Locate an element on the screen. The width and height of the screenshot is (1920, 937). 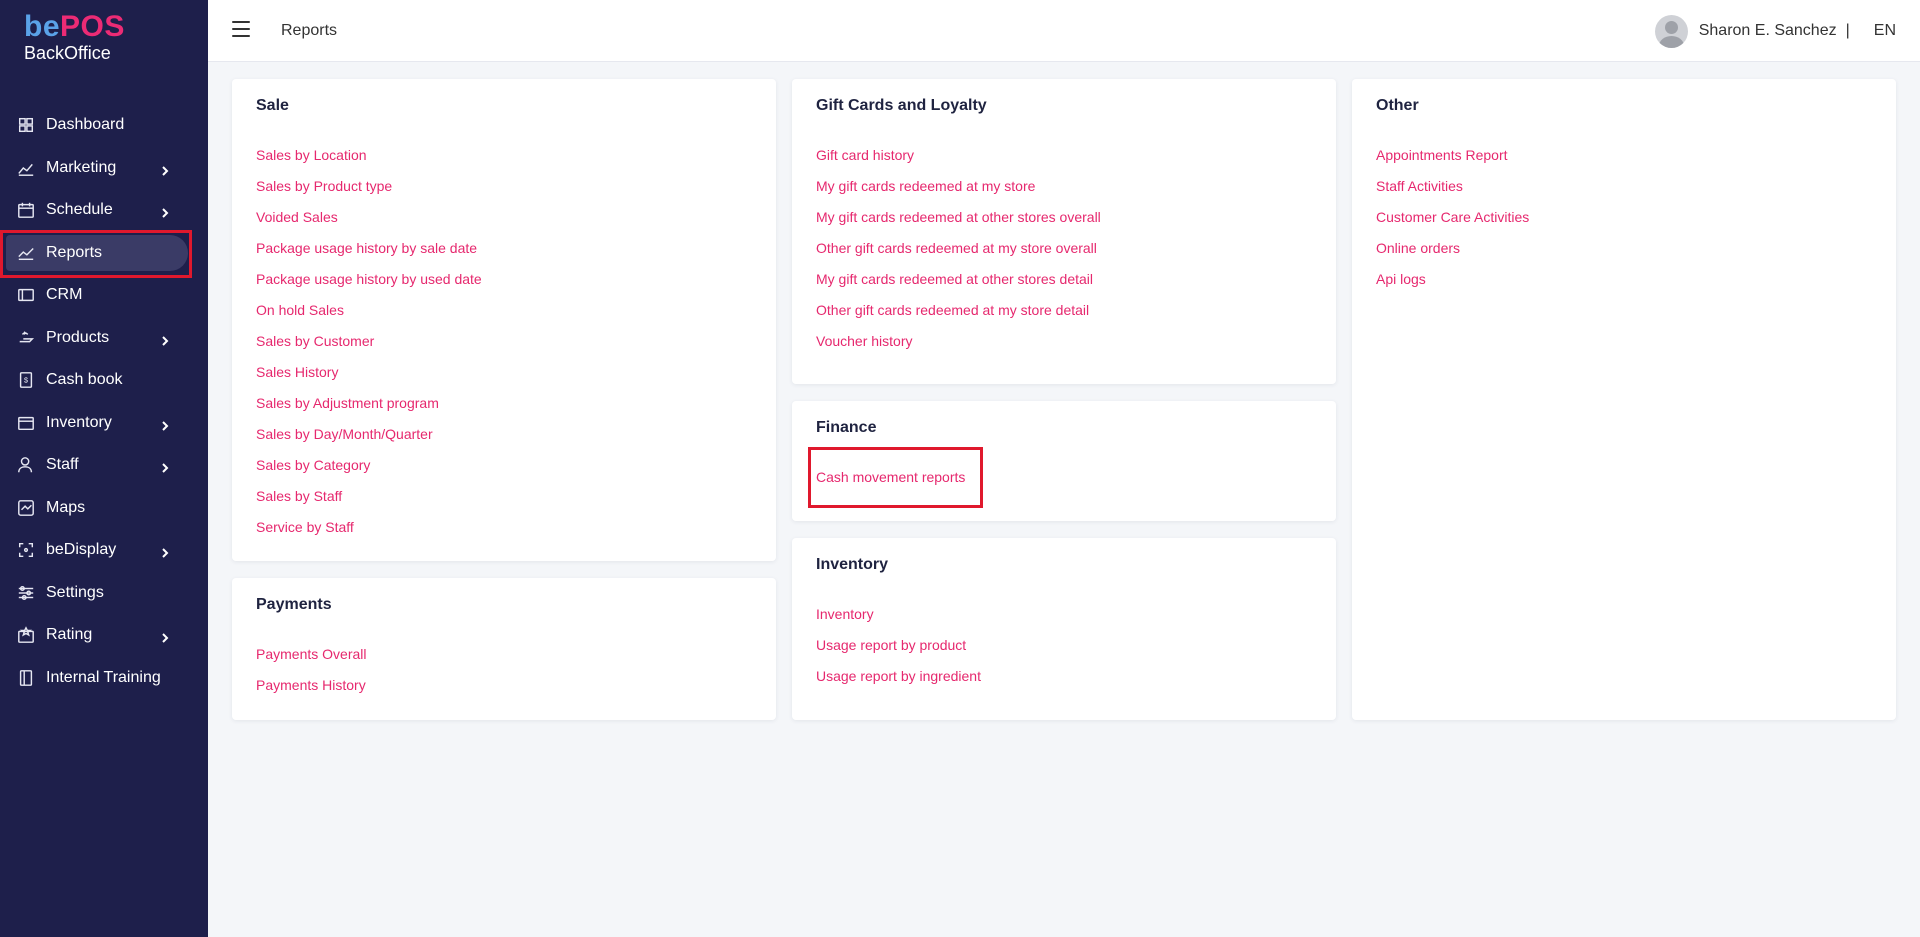
sidebar-item-internal-training: Internal Training is located at coordinates (104, 678).